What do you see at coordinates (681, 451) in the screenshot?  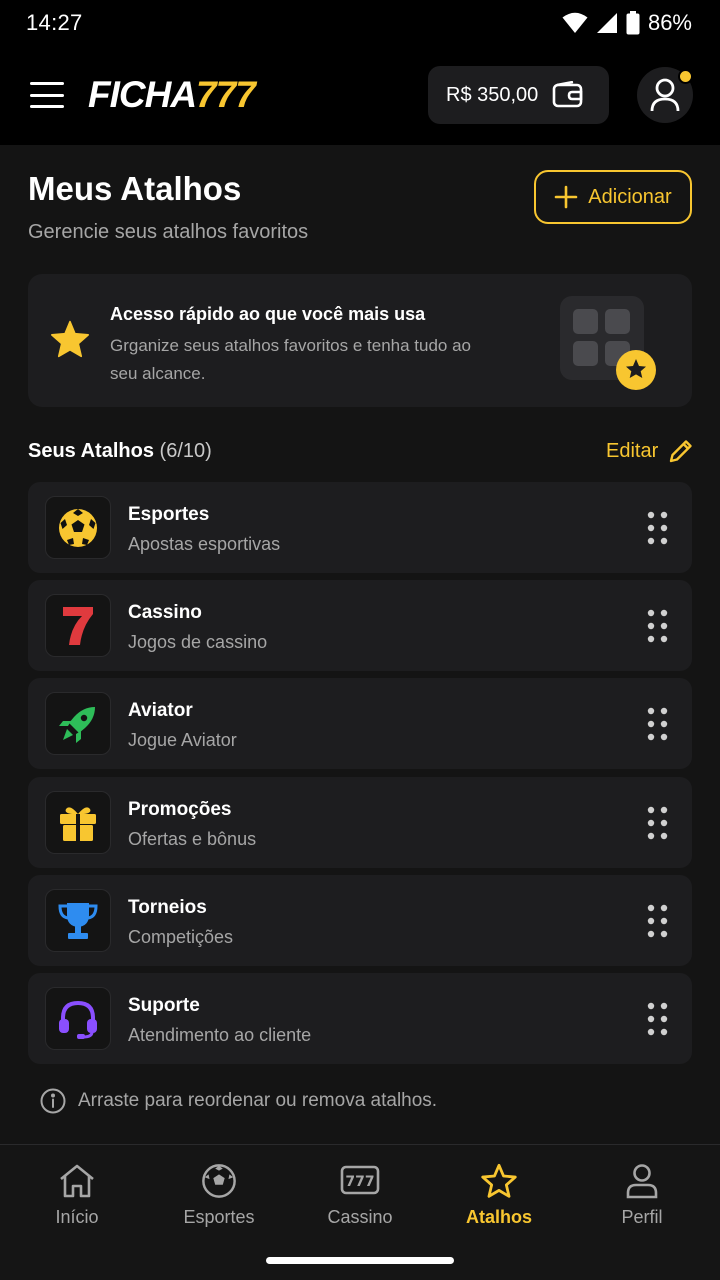 I see `pencil-icon` at bounding box center [681, 451].